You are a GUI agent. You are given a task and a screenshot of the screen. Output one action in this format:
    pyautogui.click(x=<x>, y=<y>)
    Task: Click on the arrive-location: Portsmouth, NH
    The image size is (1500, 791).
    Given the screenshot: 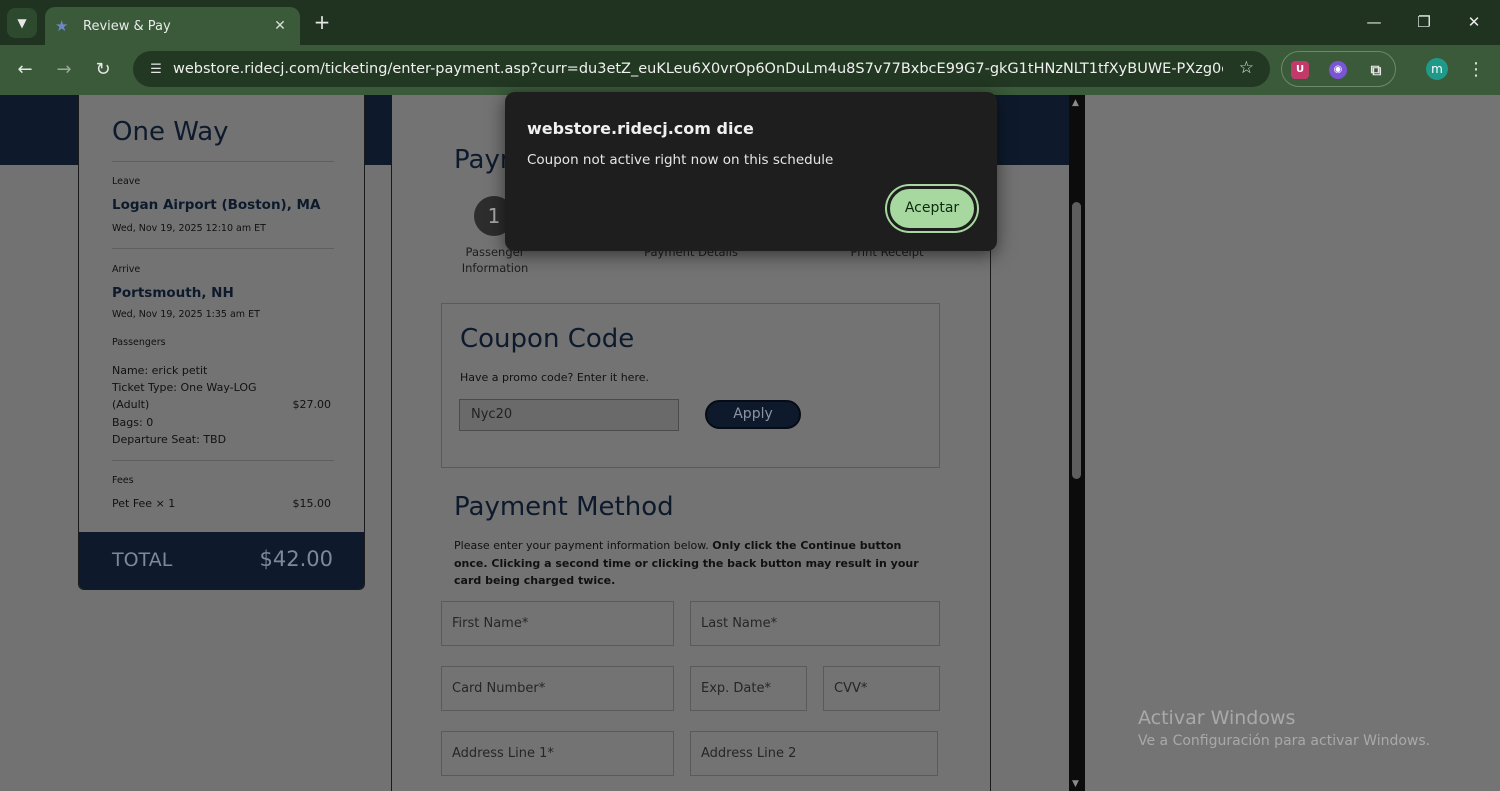 What is the action you would take?
    pyautogui.click(x=173, y=293)
    